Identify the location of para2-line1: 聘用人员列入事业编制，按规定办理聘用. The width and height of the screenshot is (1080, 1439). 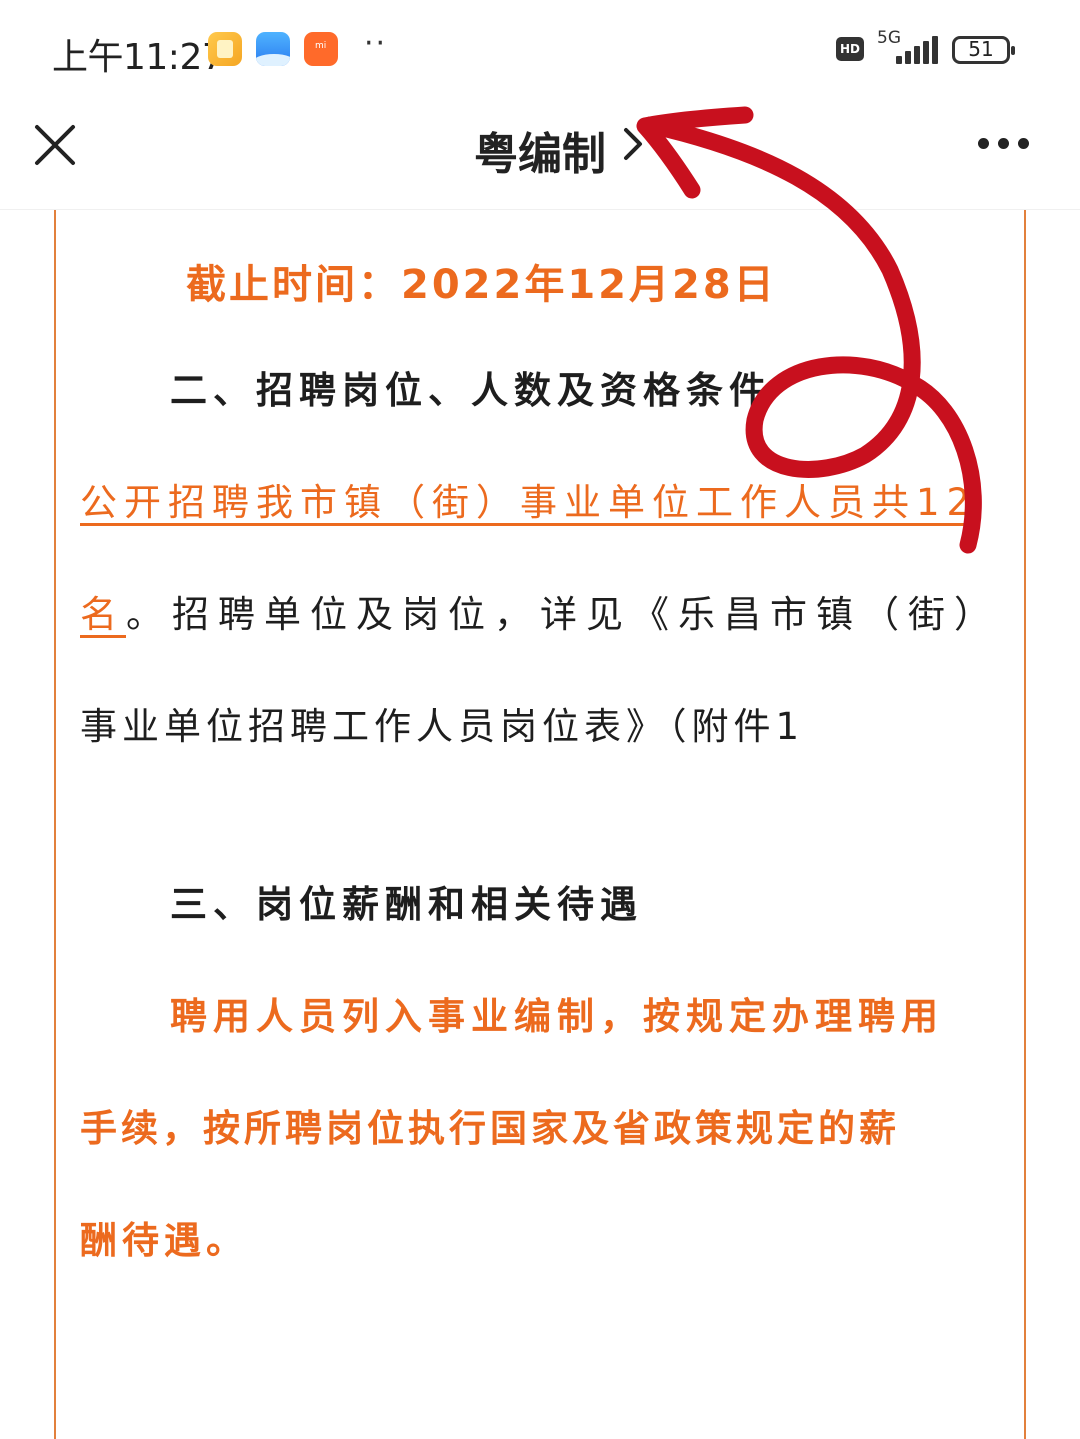
(557, 1016).